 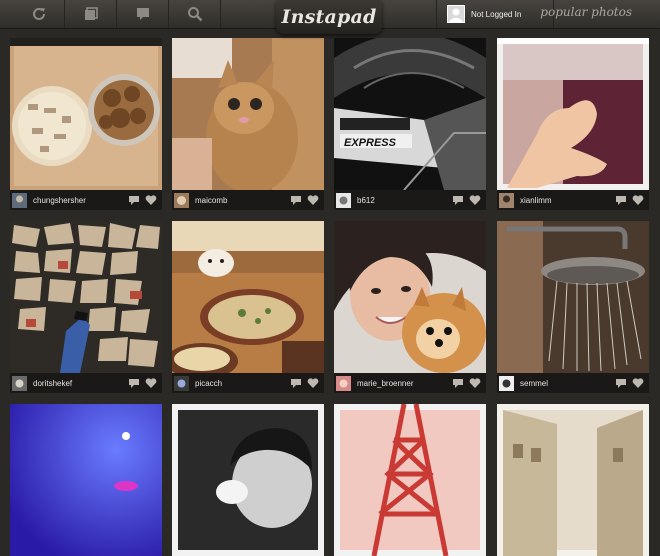 I want to click on photo-footer: chungshersher, so click(x=86, y=200).